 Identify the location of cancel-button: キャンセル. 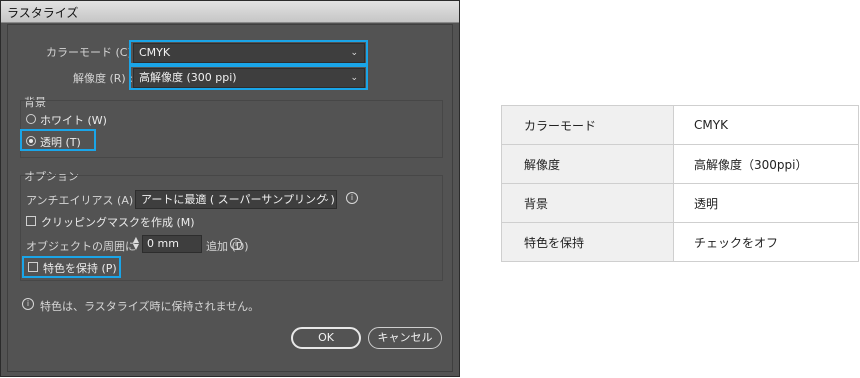
(405, 338).